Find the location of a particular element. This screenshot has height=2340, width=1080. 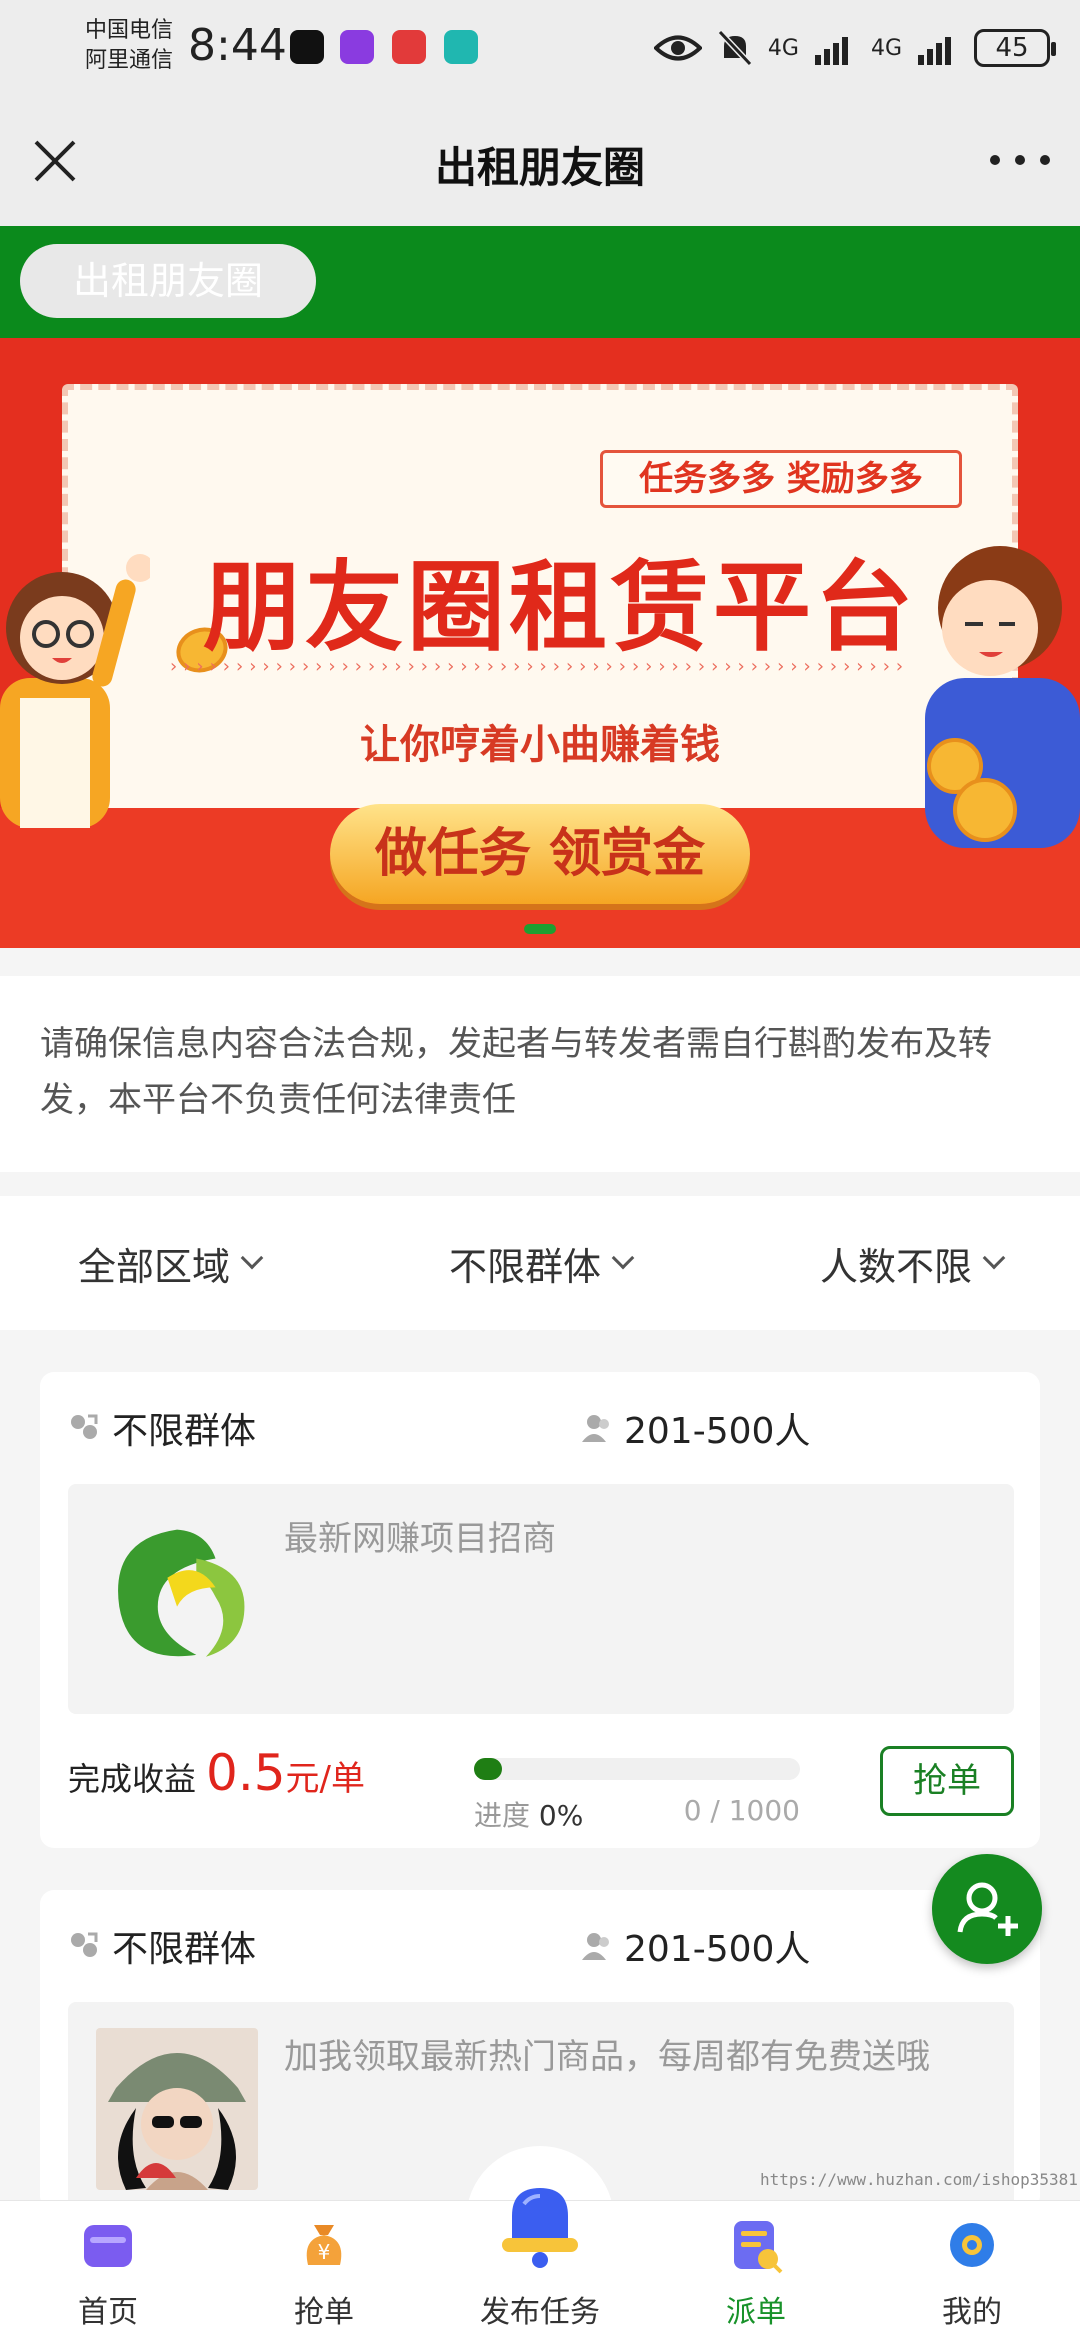

tab-home: 首页 is located at coordinates (108, 2270).